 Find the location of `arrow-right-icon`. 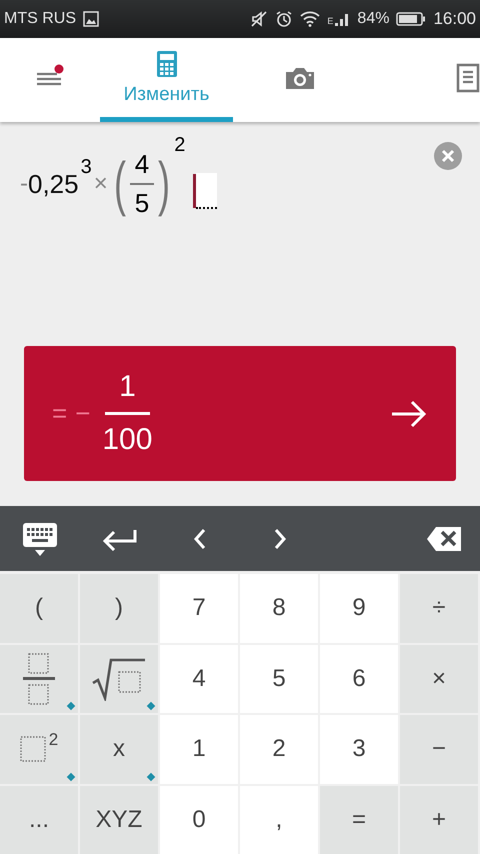

arrow-right-icon is located at coordinates (409, 413).